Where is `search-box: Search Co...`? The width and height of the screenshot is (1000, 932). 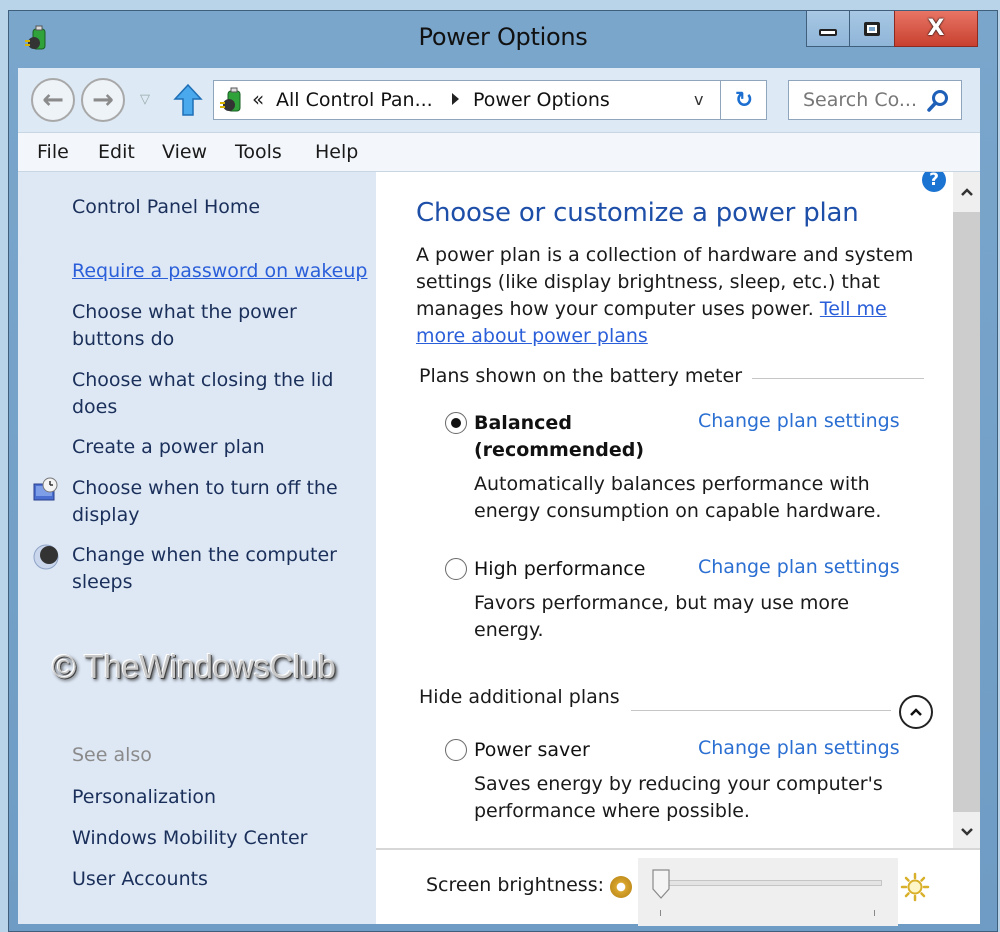 search-box: Search Co... is located at coordinates (875, 100).